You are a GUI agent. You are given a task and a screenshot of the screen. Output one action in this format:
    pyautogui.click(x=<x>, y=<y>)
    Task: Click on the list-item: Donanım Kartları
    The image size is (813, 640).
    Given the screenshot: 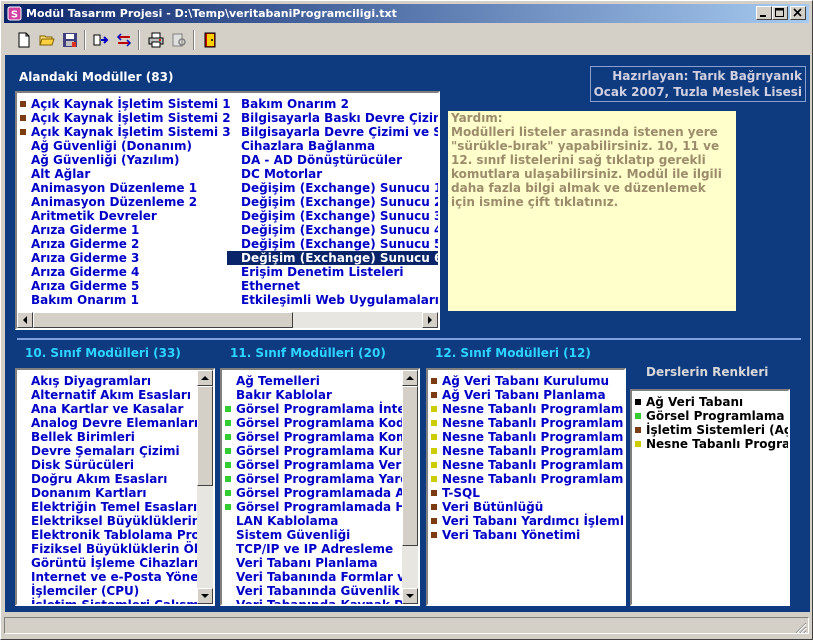 What is the action you would take?
    pyautogui.click(x=107, y=493)
    